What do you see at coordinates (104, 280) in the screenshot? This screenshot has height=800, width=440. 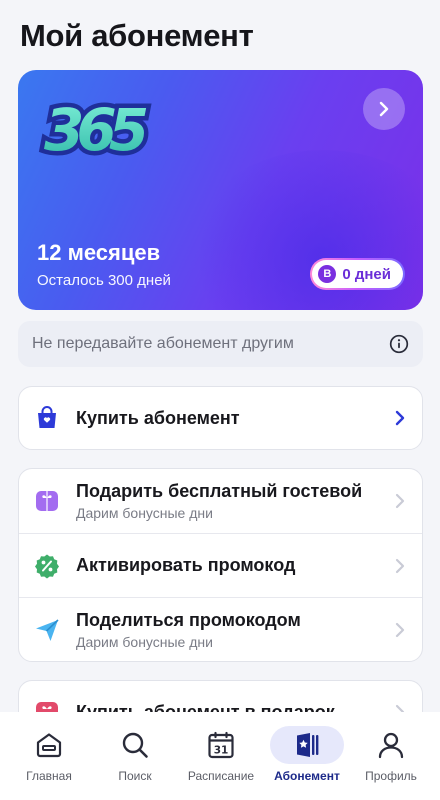 I see `days-remaining: Осталось 300 дней` at bounding box center [104, 280].